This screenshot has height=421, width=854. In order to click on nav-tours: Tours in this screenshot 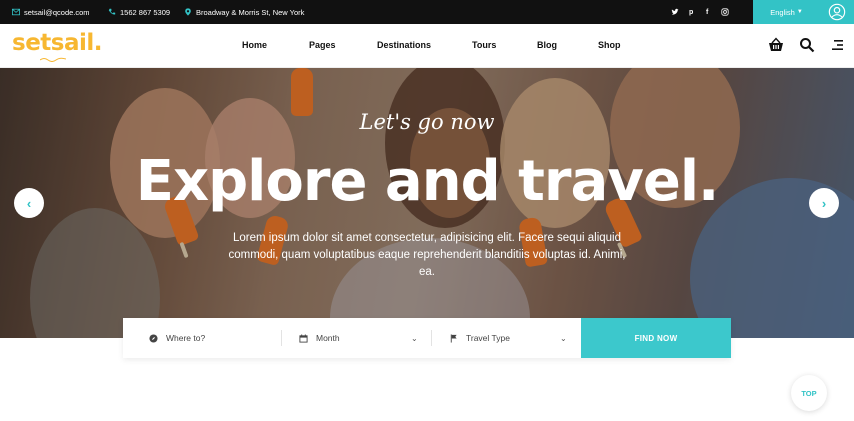, I will do `click(484, 45)`.